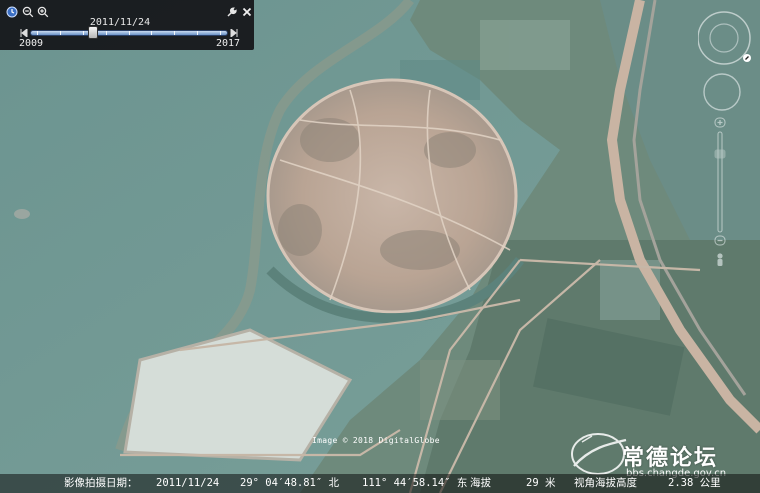  What do you see at coordinates (234, 33) in the screenshot?
I see `step-forward-icon` at bounding box center [234, 33].